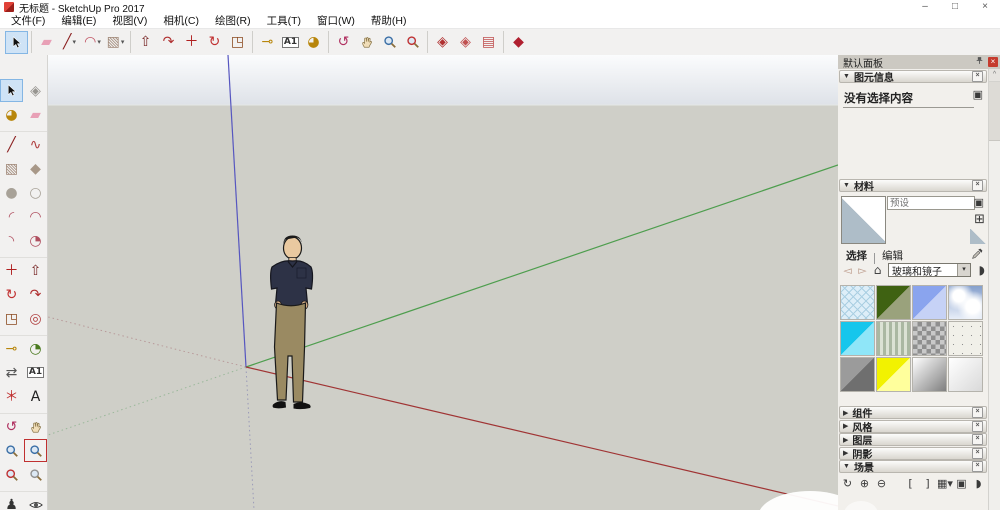 The image size is (1000, 510). What do you see at coordinates (931, 203) in the screenshot?
I see `material-name-input` at bounding box center [931, 203].